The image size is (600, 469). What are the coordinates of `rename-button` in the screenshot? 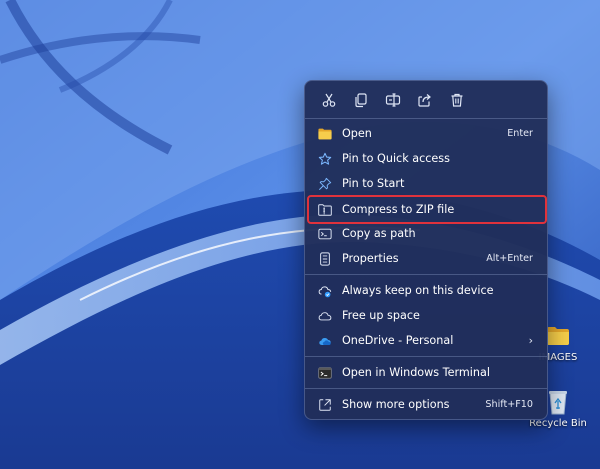 It's located at (393, 100).